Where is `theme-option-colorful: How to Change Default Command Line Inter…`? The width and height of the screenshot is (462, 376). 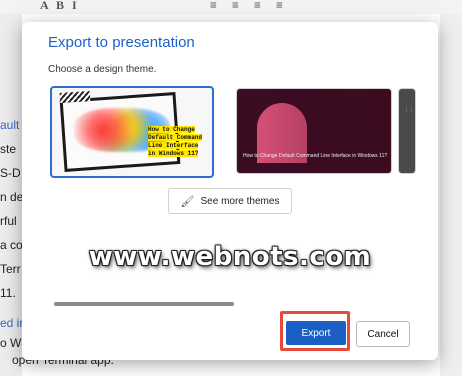
theme-option-colorful: How to Change Default Command Line Inter… is located at coordinates (132, 132).